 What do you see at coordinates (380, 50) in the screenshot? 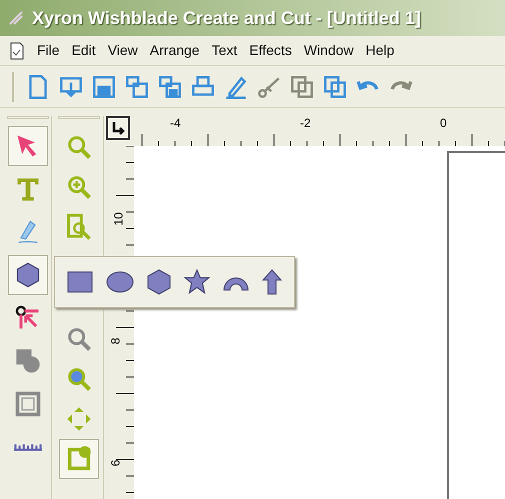
I see `menu-item: Help` at bounding box center [380, 50].